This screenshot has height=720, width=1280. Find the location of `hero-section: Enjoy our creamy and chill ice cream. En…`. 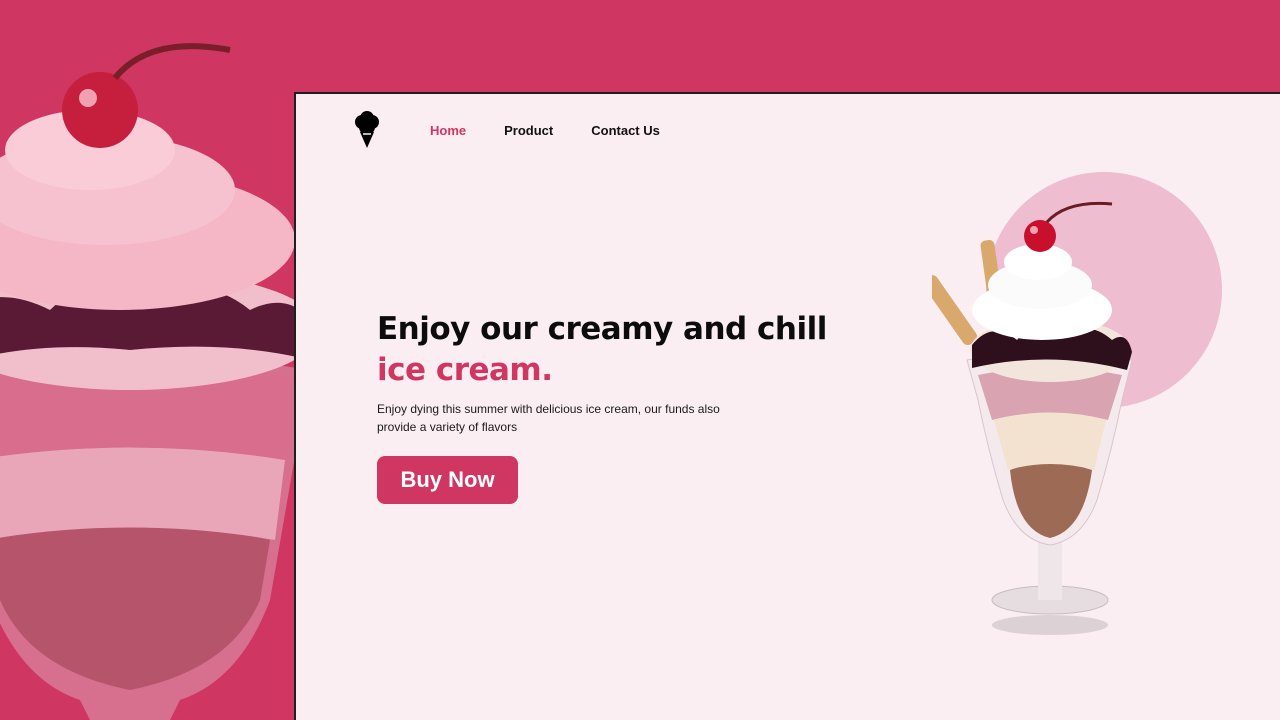

hero-section: Enjoy our creamy and chill ice cream. En… is located at coordinates (617, 406).